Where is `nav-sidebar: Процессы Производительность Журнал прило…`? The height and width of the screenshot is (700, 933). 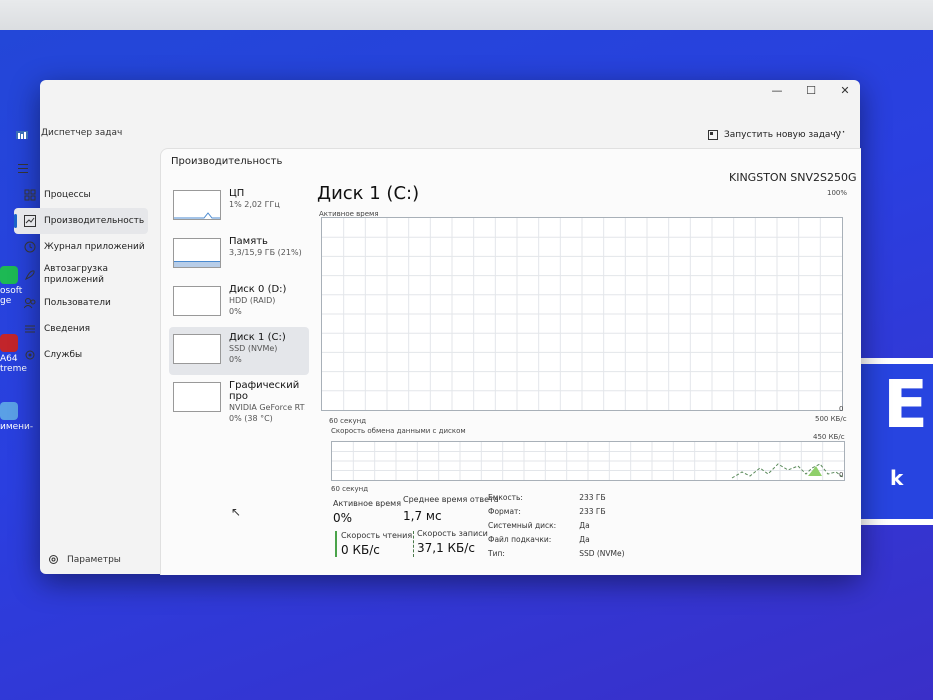
nav-sidebar: Процессы Производительность Журнал прило… is located at coordinates (87, 275).